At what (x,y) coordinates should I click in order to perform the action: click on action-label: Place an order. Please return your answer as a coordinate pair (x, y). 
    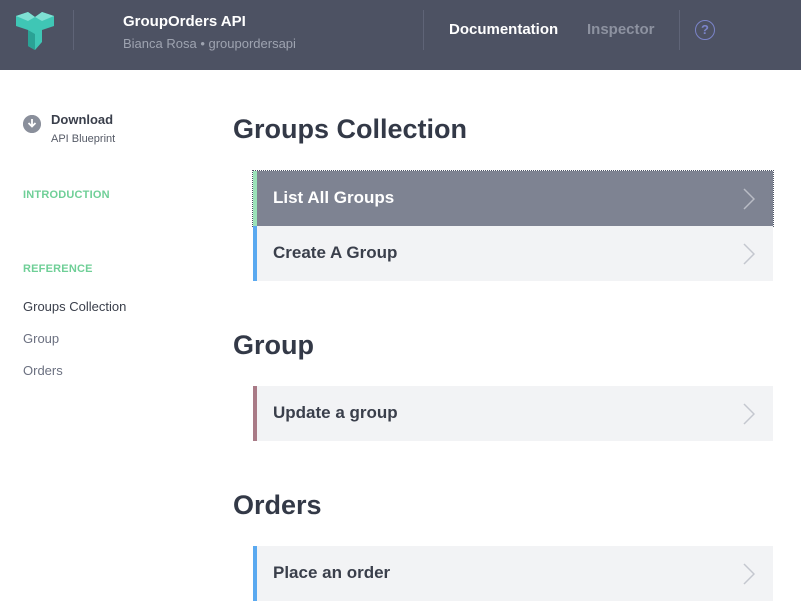
    Looking at the image, I should click on (332, 572).